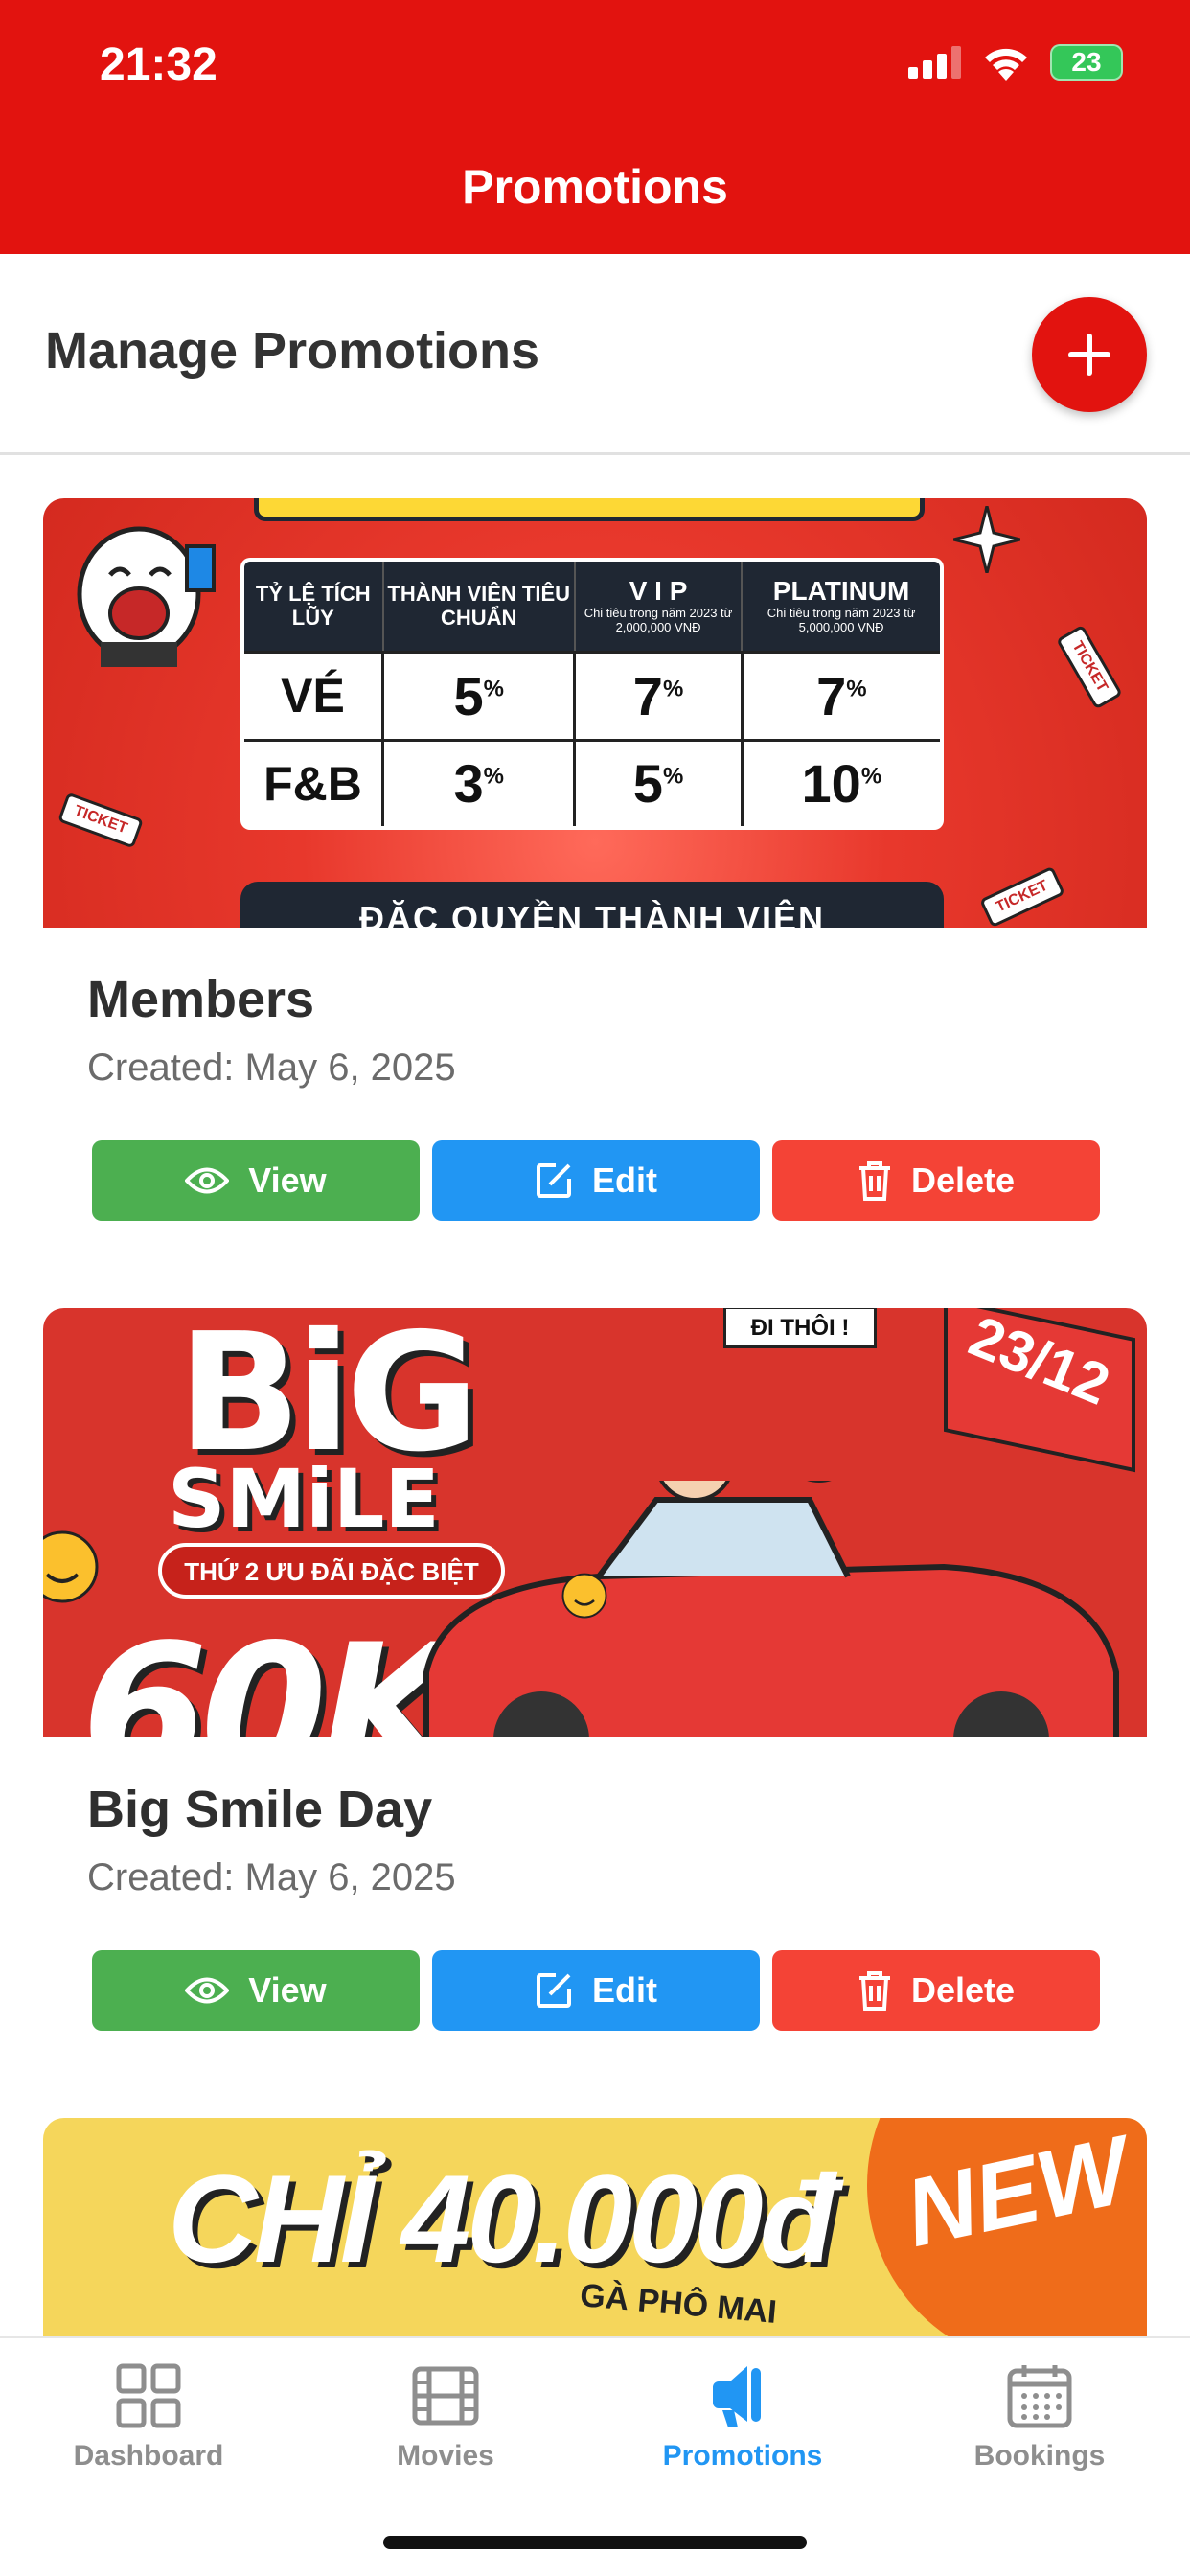 The image size is (1190, 2576). Describe the element at coordinates (1087, 62) in the screenshot. I see `battery-icon: 23` at that location.